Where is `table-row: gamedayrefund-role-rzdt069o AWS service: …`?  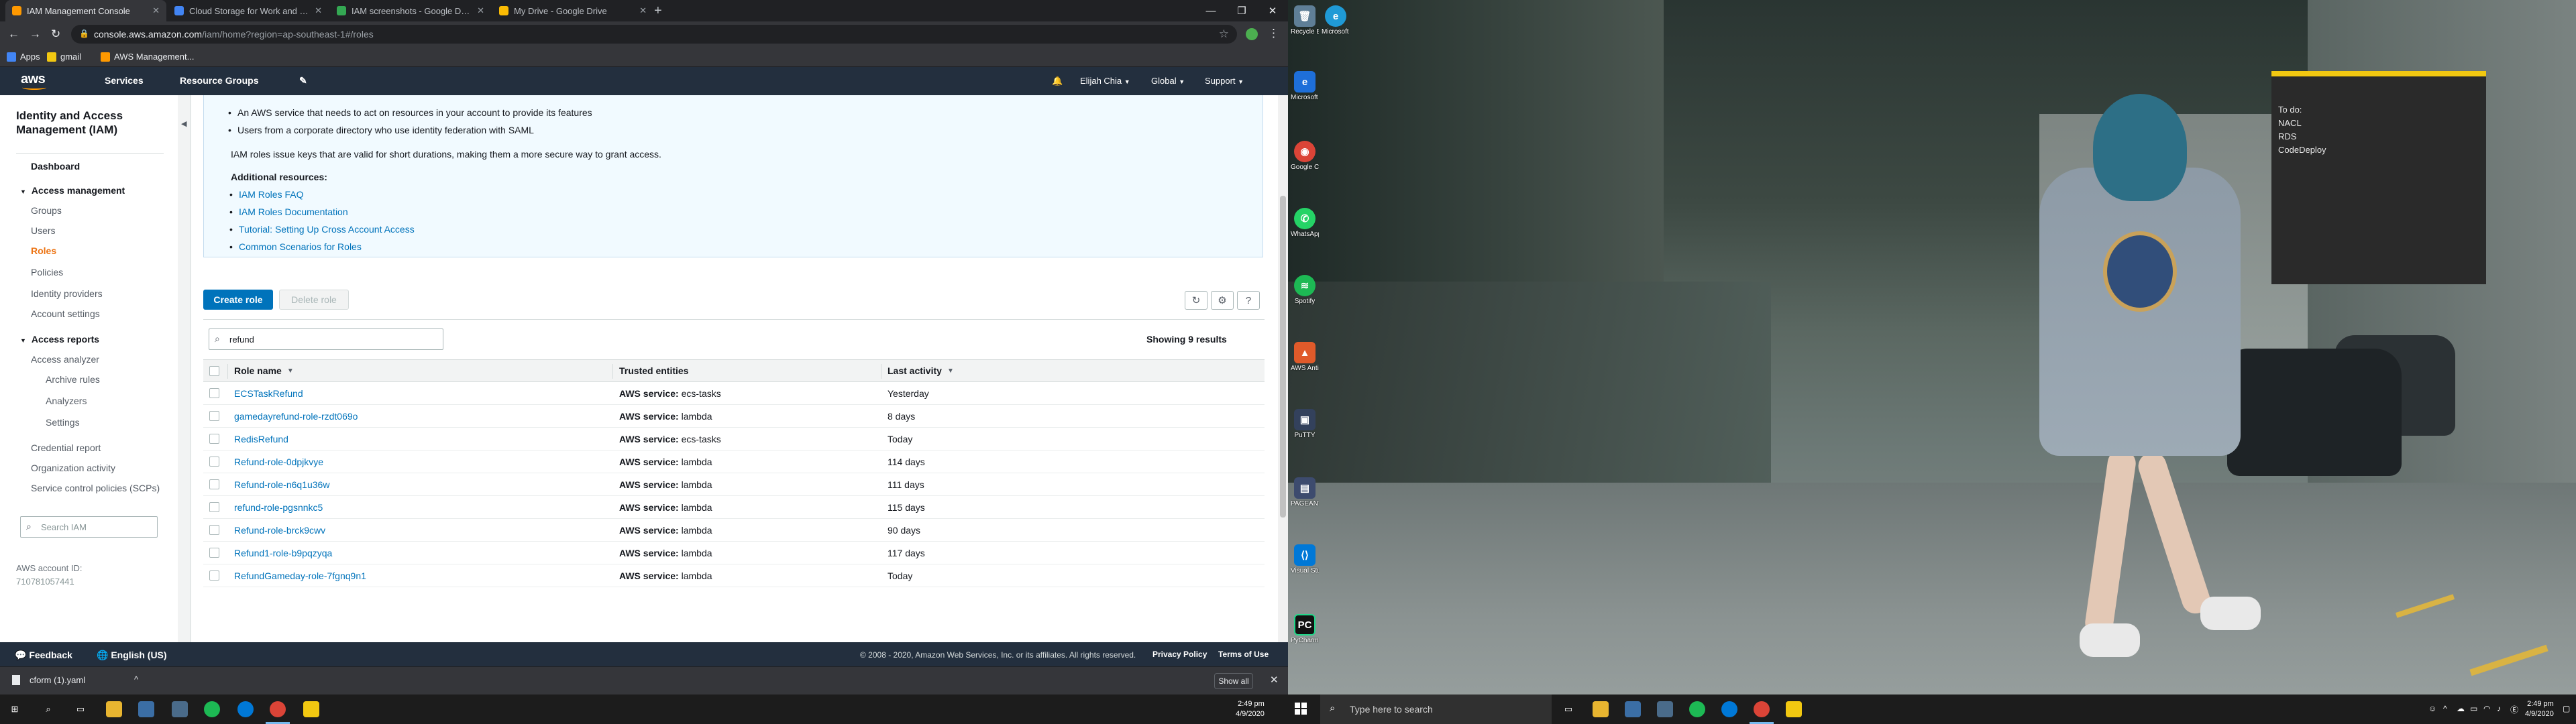
table-row: gamedayrefund-role-rzdt069o AWS service: … is located at coordinates (734, 416).